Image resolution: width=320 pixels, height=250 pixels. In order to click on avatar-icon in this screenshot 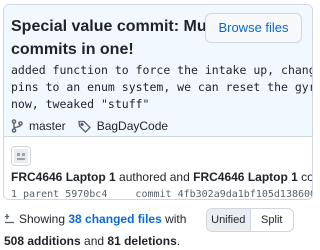, I will do `click(21, 156)`.